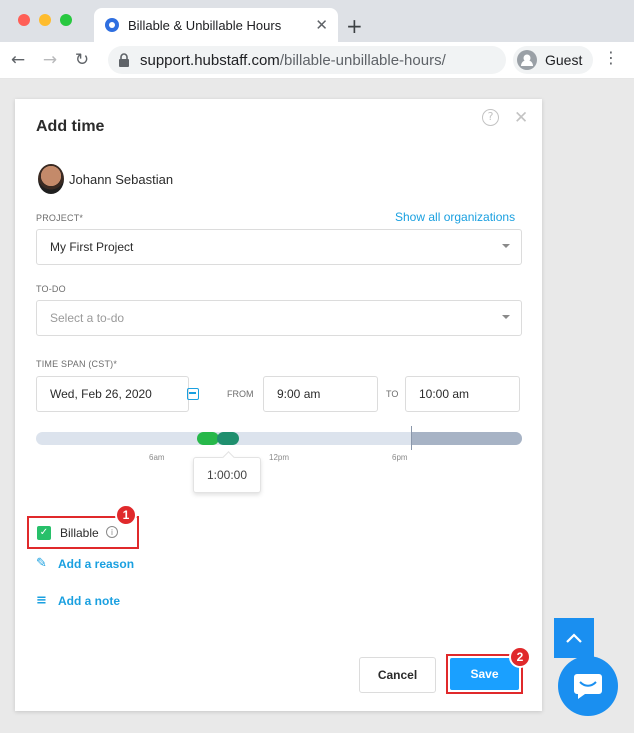  Describe the element at coordinates (611, 57) in the screenshot. I see `browser-menu-icon: ⋮` at that location.